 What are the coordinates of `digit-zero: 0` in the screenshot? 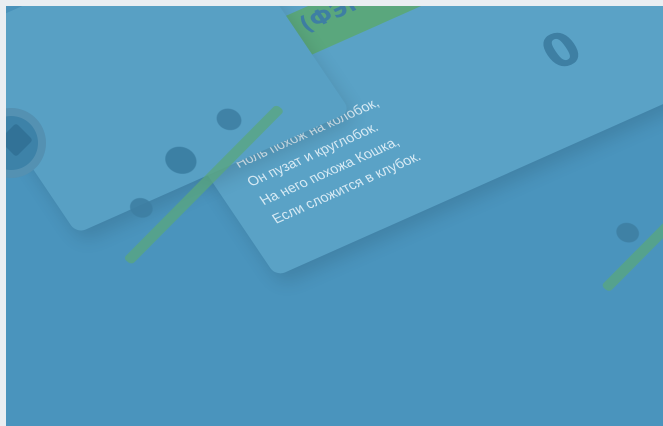 It's located at (561, 51).